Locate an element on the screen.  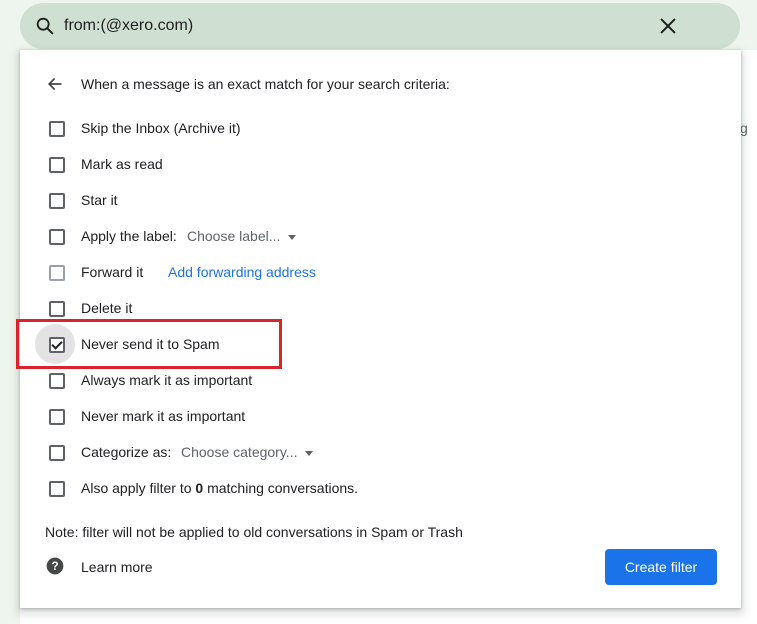
add-forwarding-address-link: Add forwarding address is located at coordinates (242, 272).